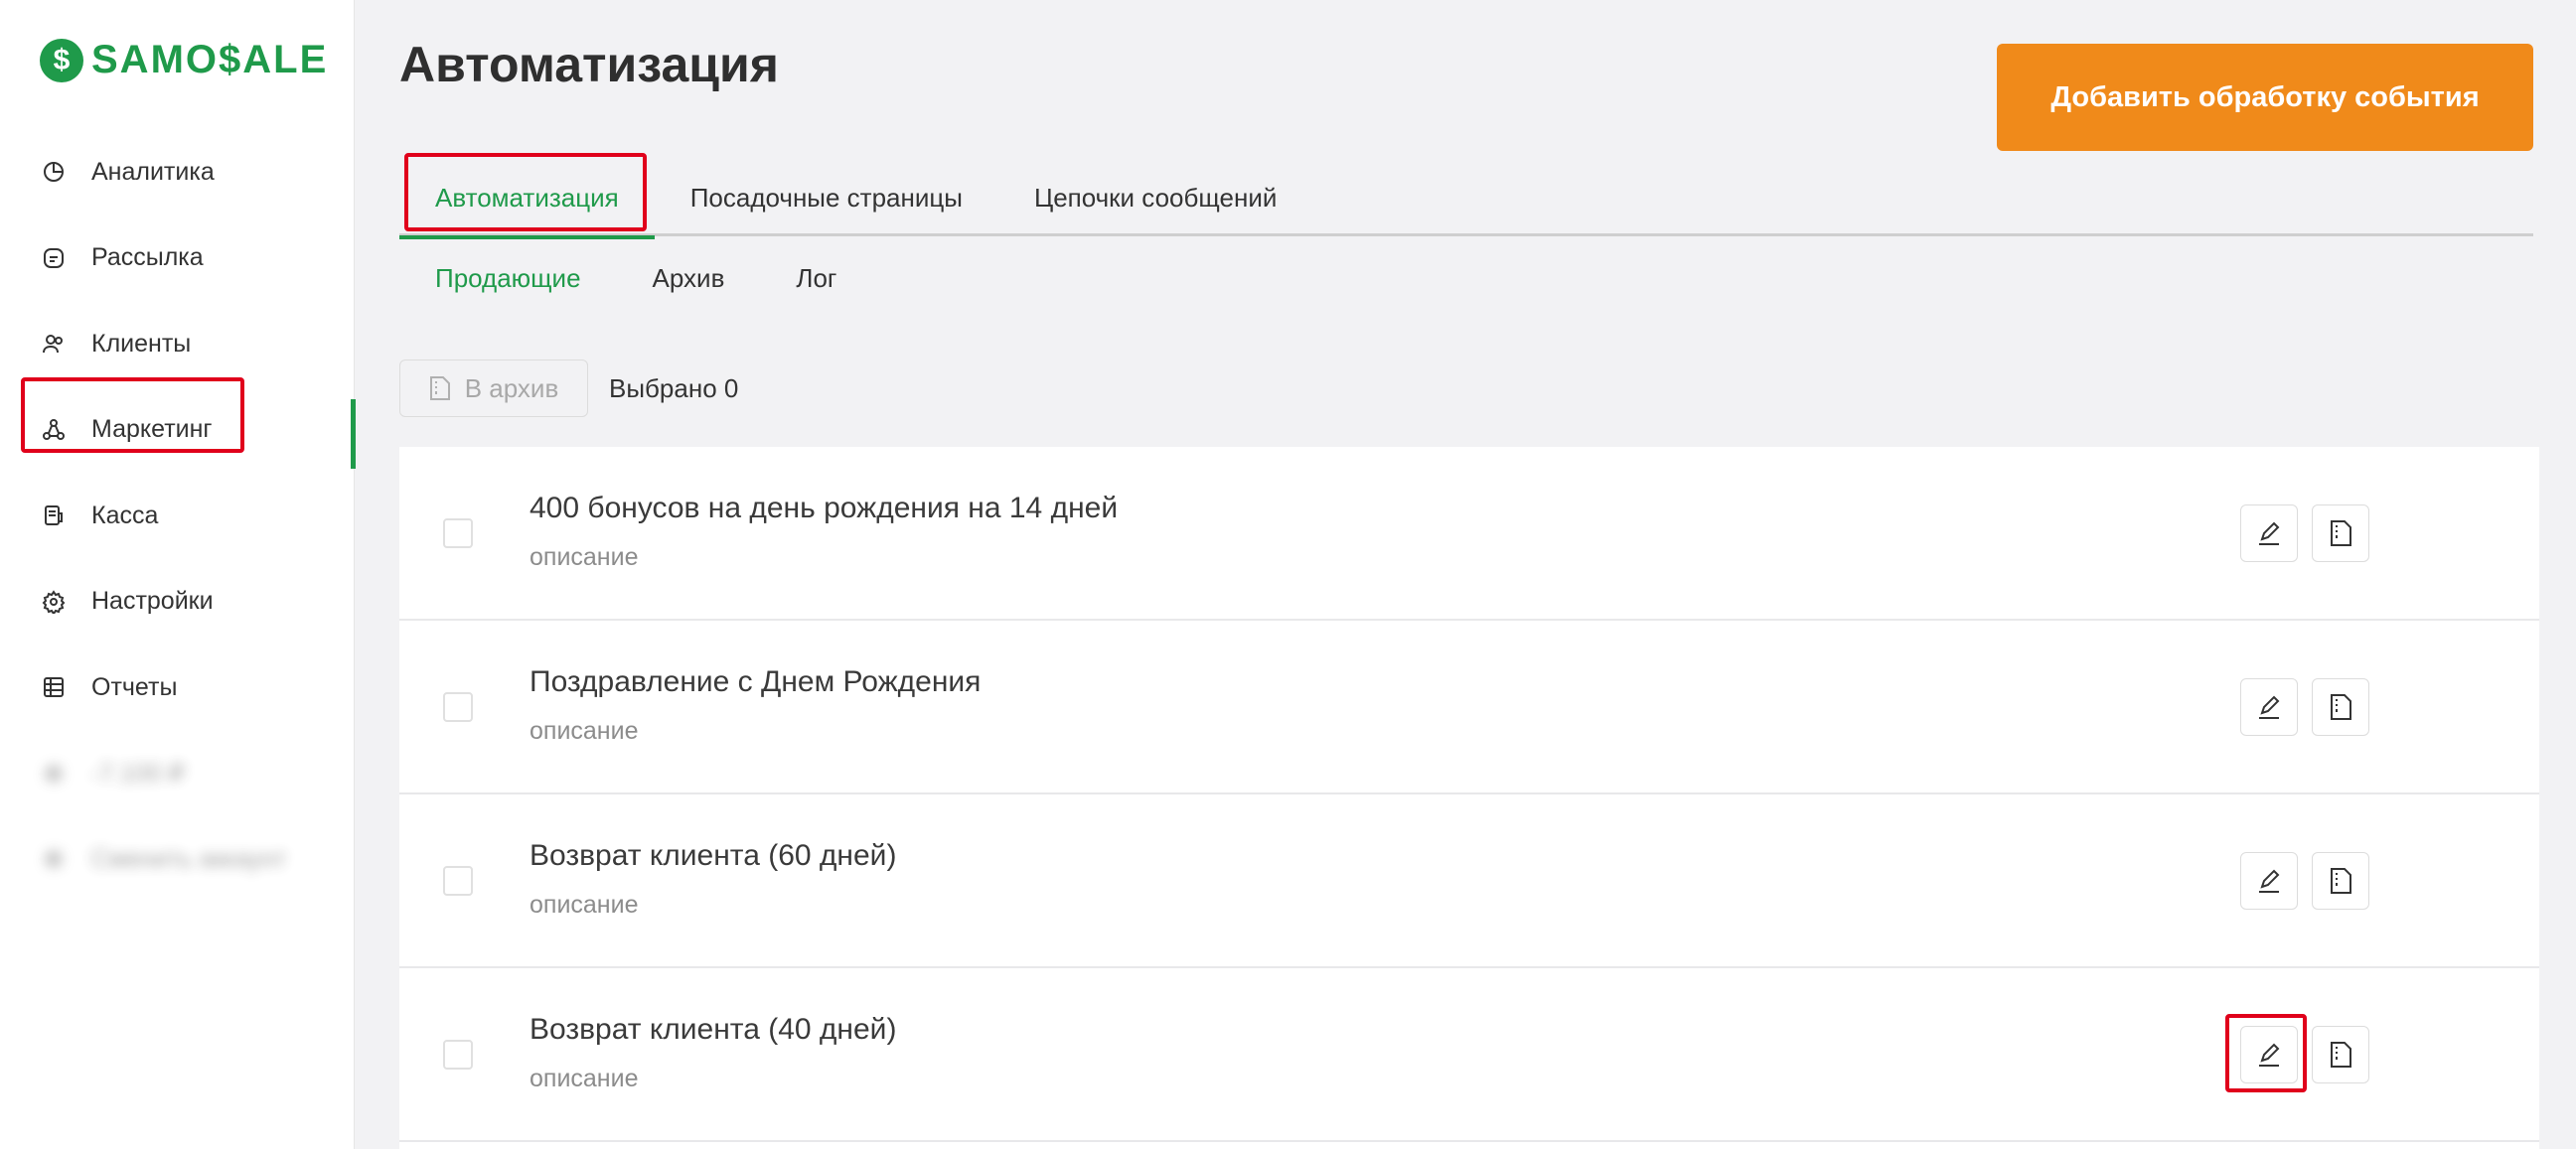 The image size is (2576, 1149). I want to click on sidebar-item-label: Касса, so click(125, 515).